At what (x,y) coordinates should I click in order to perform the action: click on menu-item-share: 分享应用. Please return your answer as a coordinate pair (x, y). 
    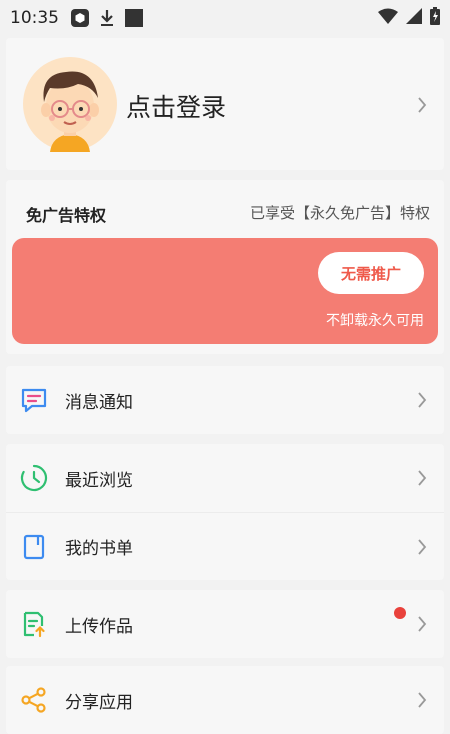
    Looking at the image, I should click on (225, 700).